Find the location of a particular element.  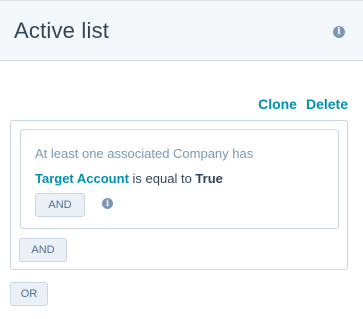

add-or-group-button: OR is located at coordinates (29, 294).